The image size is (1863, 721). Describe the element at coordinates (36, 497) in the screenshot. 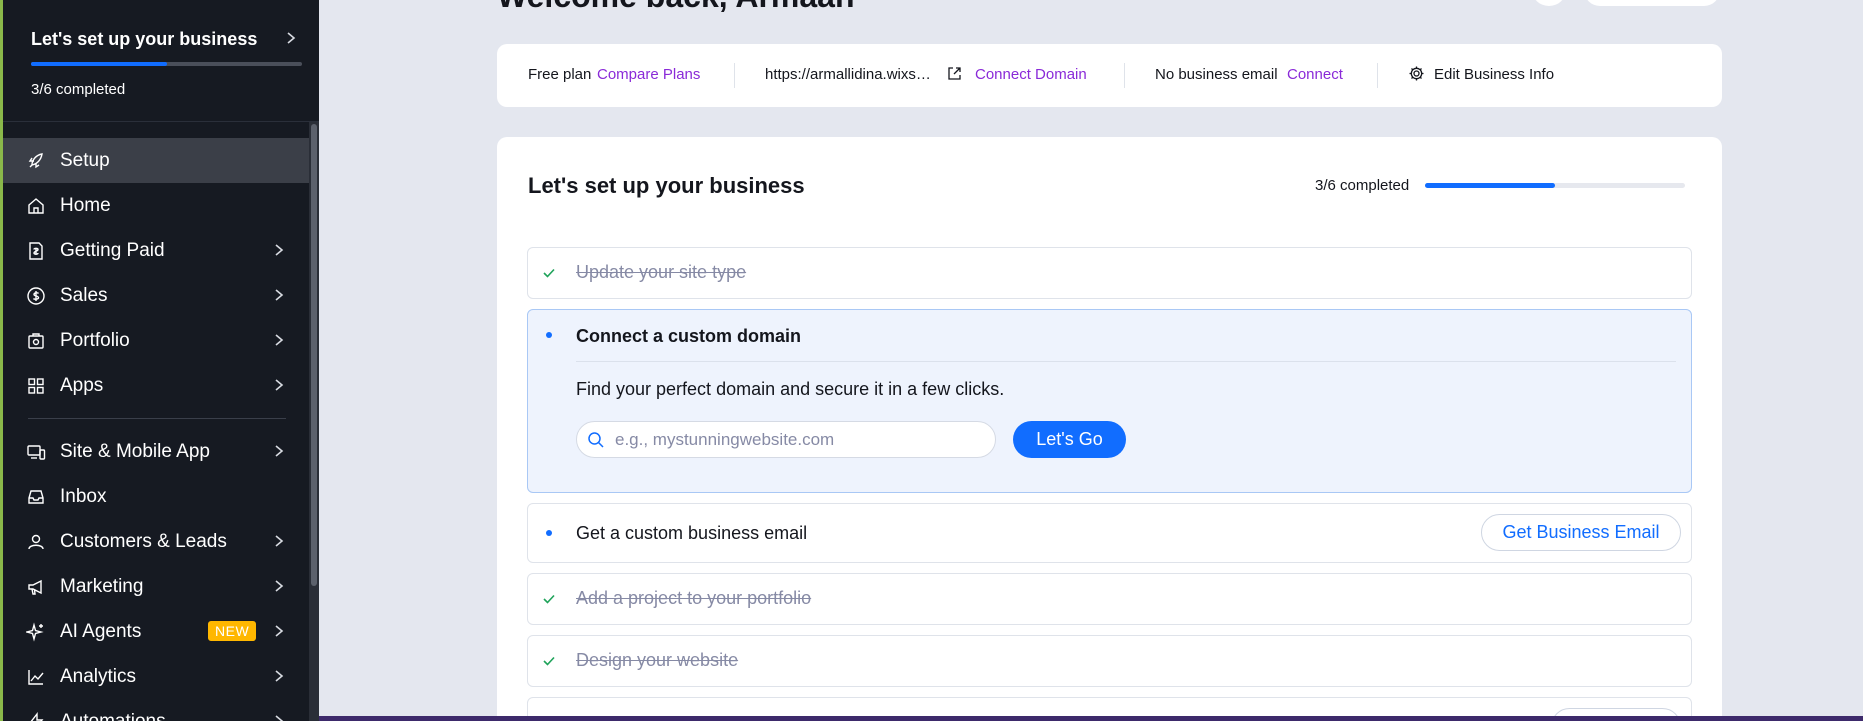

I see `inbox-icon` at that location.